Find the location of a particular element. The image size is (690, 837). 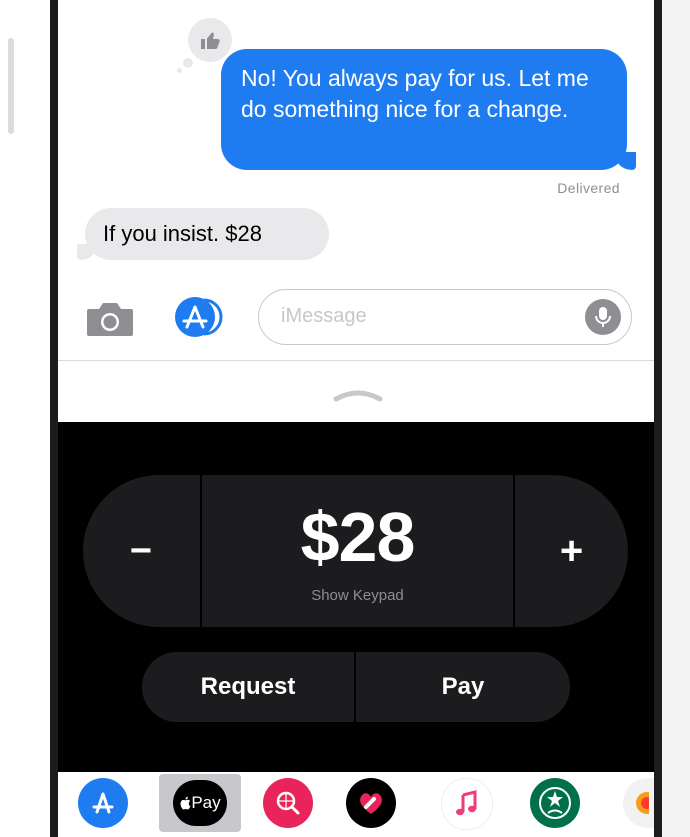

expand-chevron-icon is located at coordinates (358, 395).